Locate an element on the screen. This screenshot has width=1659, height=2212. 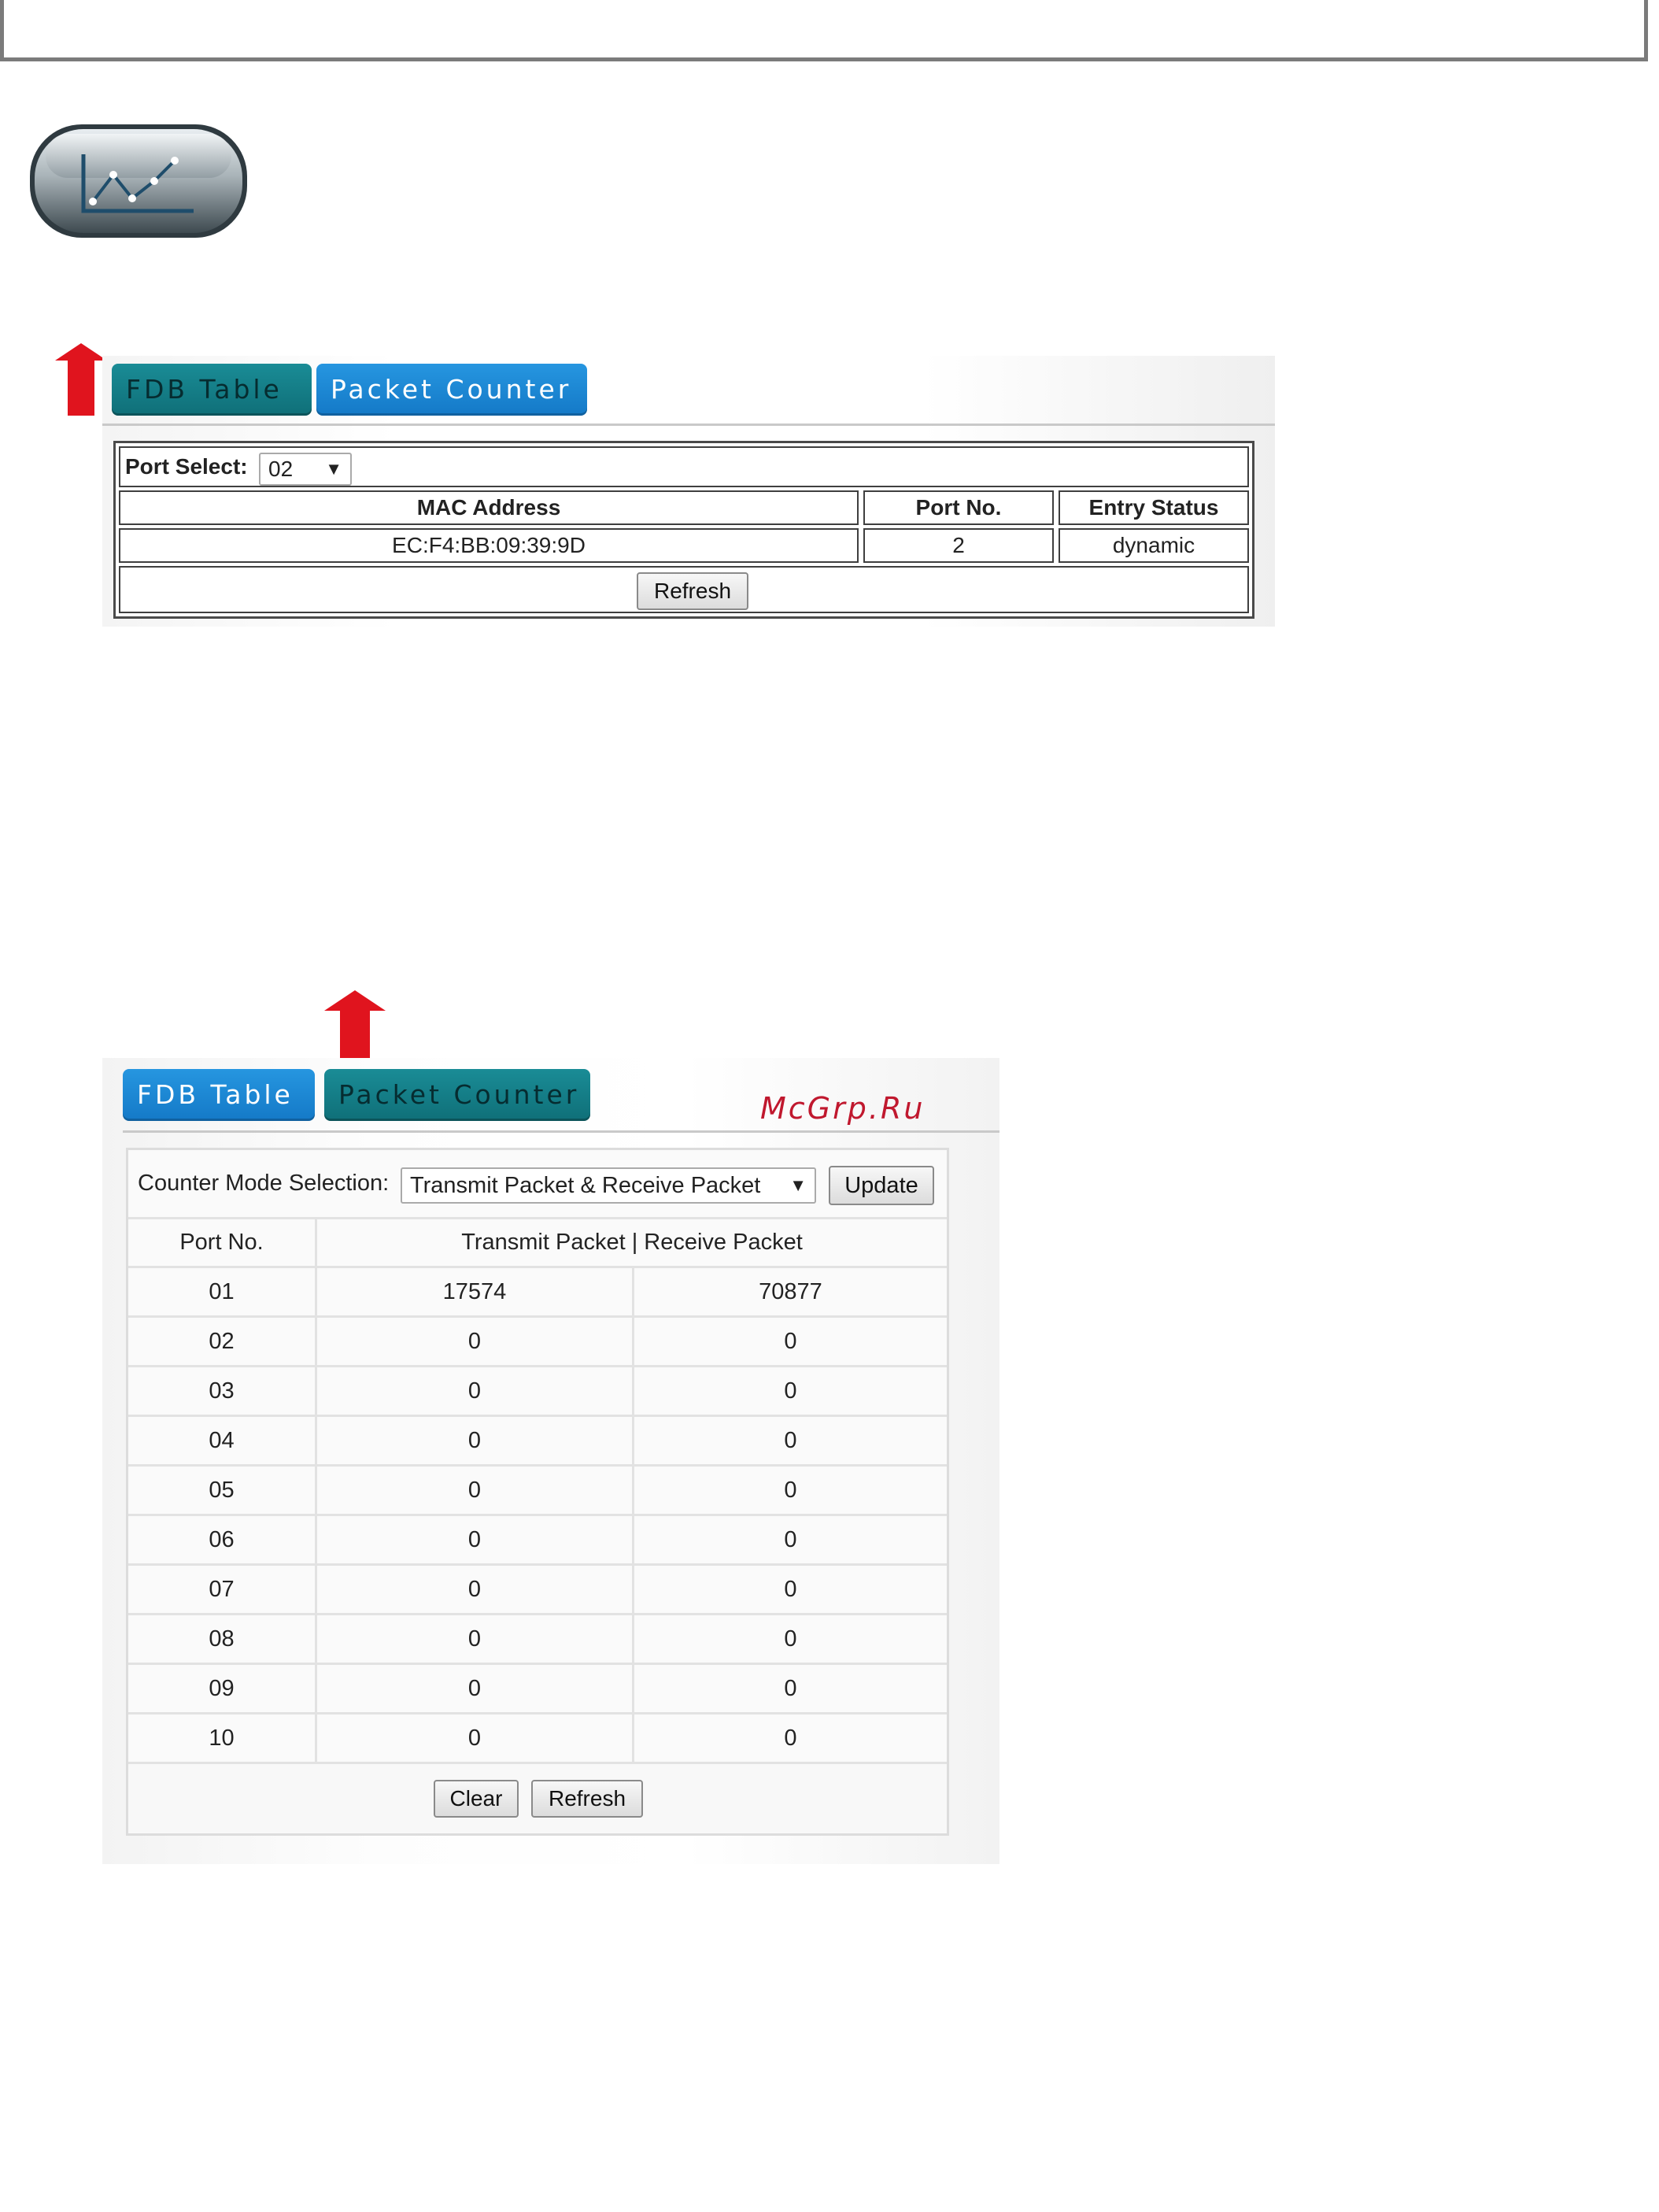
port-number-cell: 2 is located at coordinates (958, 545).